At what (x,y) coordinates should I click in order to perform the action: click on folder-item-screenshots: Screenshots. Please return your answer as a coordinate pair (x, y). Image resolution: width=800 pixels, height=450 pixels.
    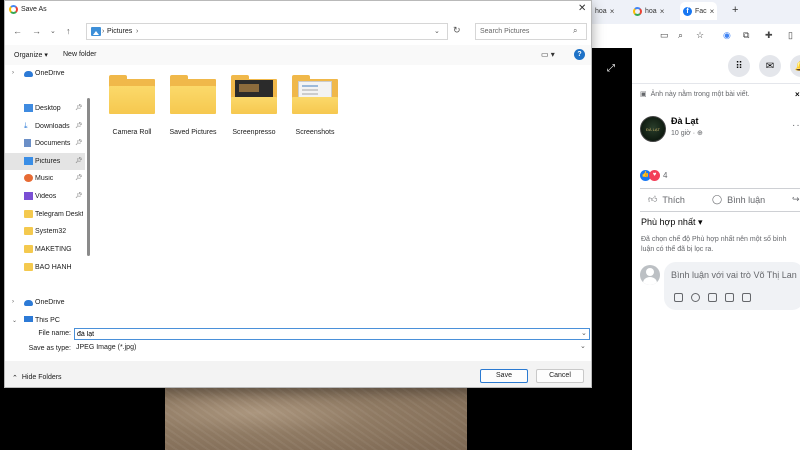
    Looking at the image, I should click on (315, 106).